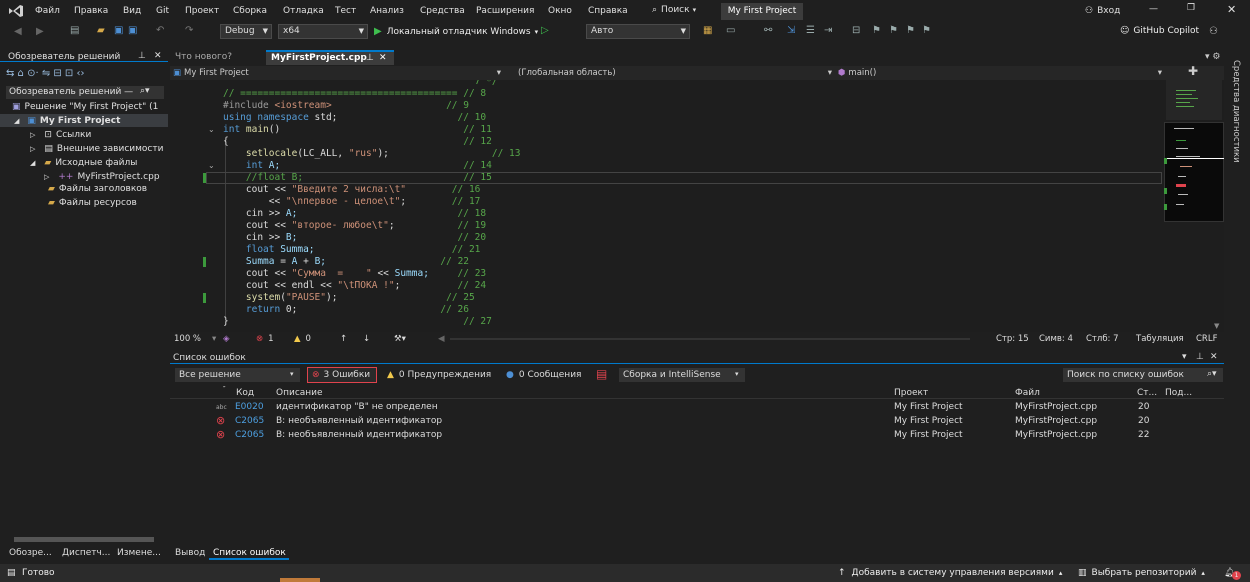  What do you see at coordinates (682, 375) in the screenshot?
I see `build-filter-select: Сборка и IntelliSense ▾` at bounding box center [682, 375].